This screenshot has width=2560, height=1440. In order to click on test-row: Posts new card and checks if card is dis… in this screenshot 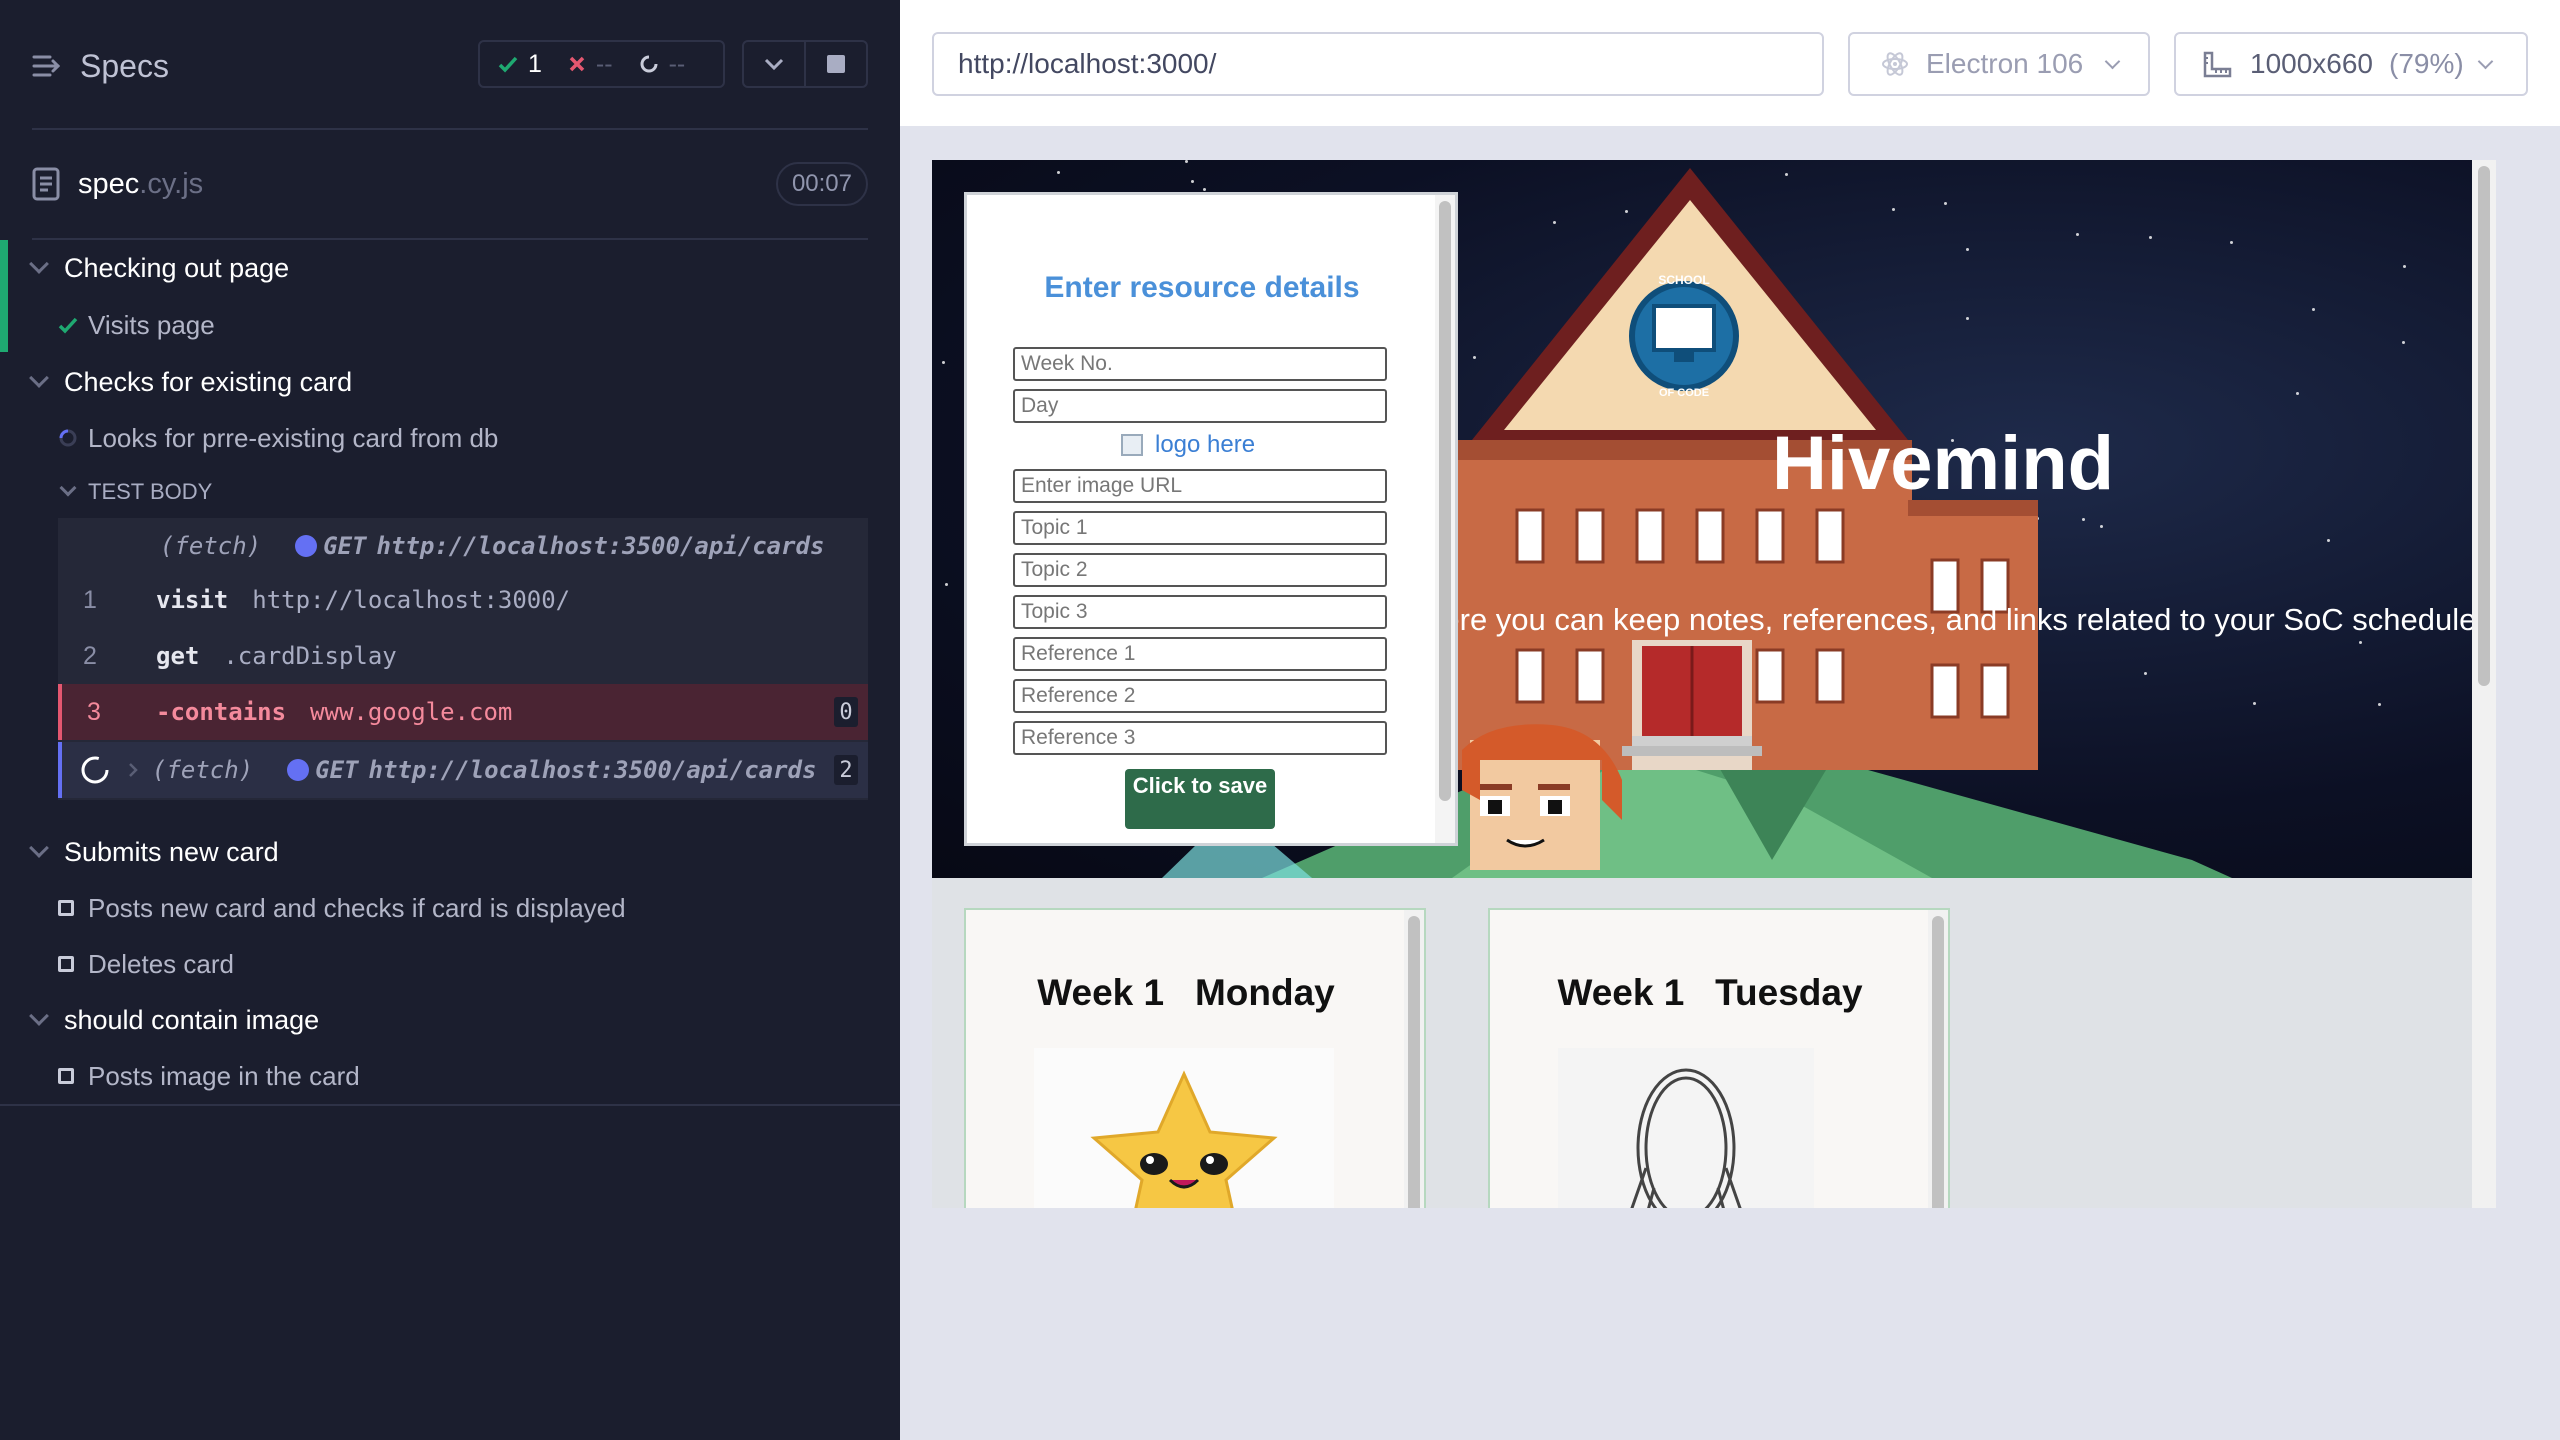, I will do `click(450, 908)`.